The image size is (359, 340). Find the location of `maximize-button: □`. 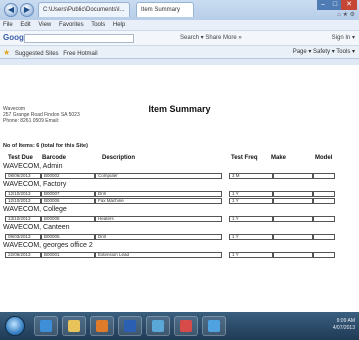

maximize-button: □ is located at coordinates (335, 5).